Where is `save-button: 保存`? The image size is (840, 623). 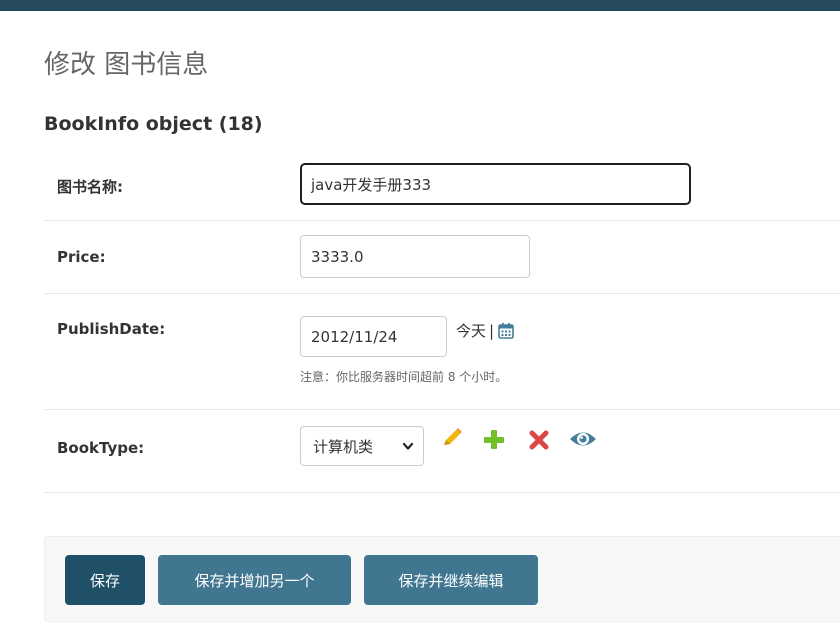
save-button: 保存 is located at coordinates (105, 580).